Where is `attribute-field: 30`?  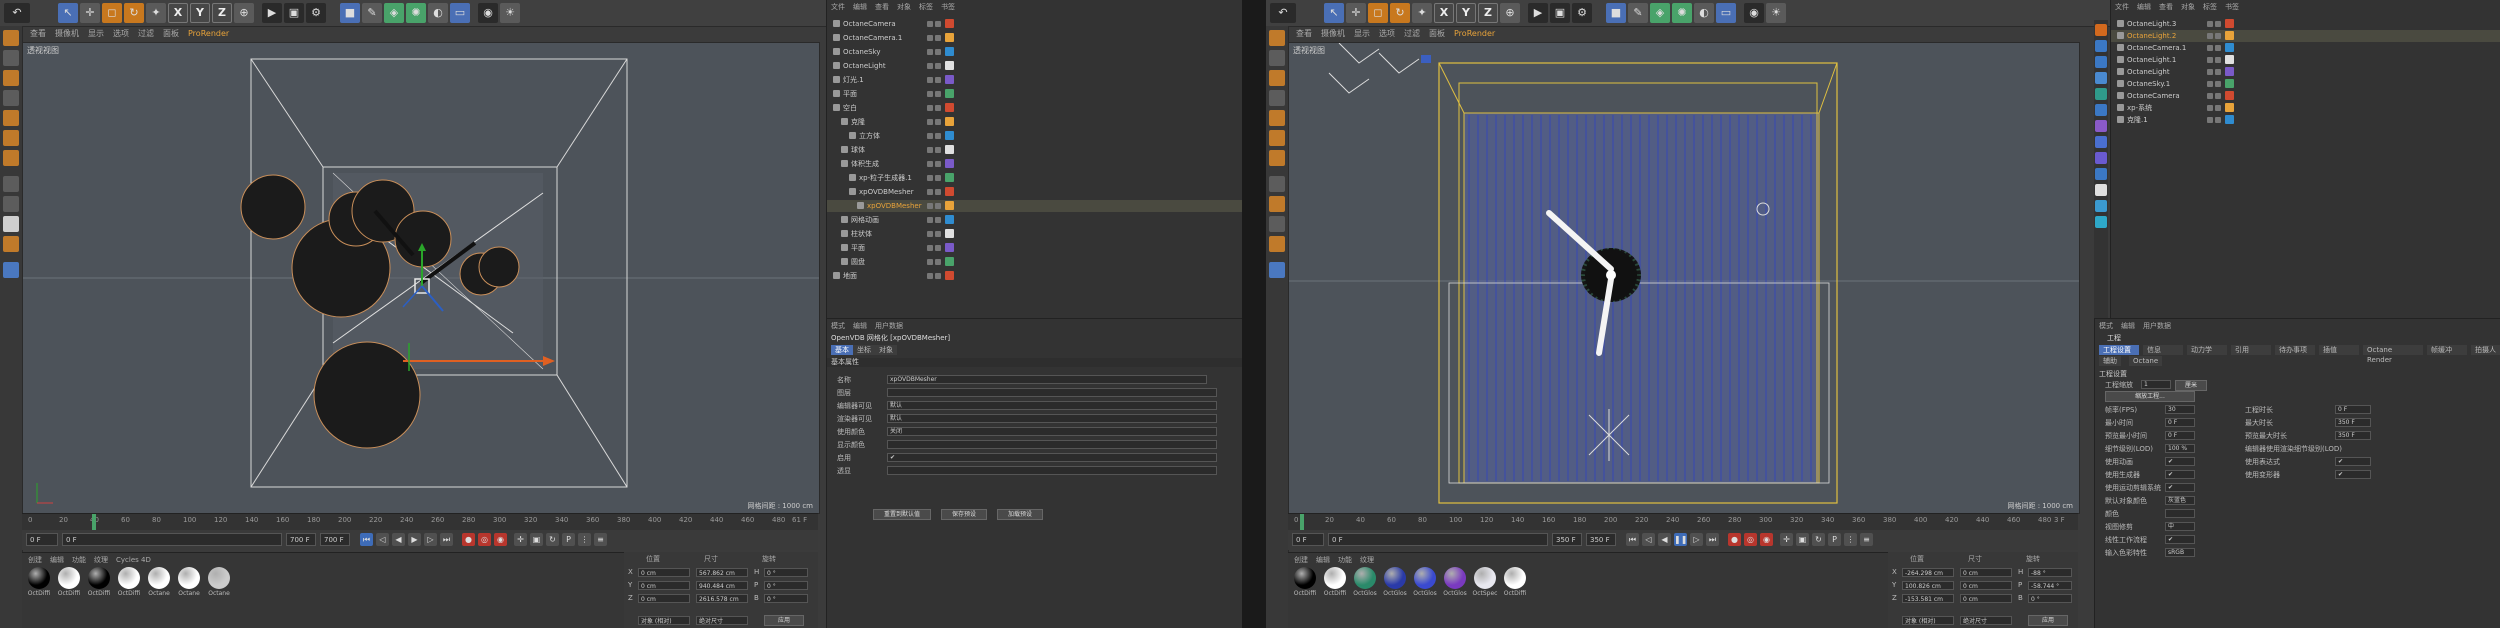 attribute-field: 30 is located at coordinates (2180, 409).